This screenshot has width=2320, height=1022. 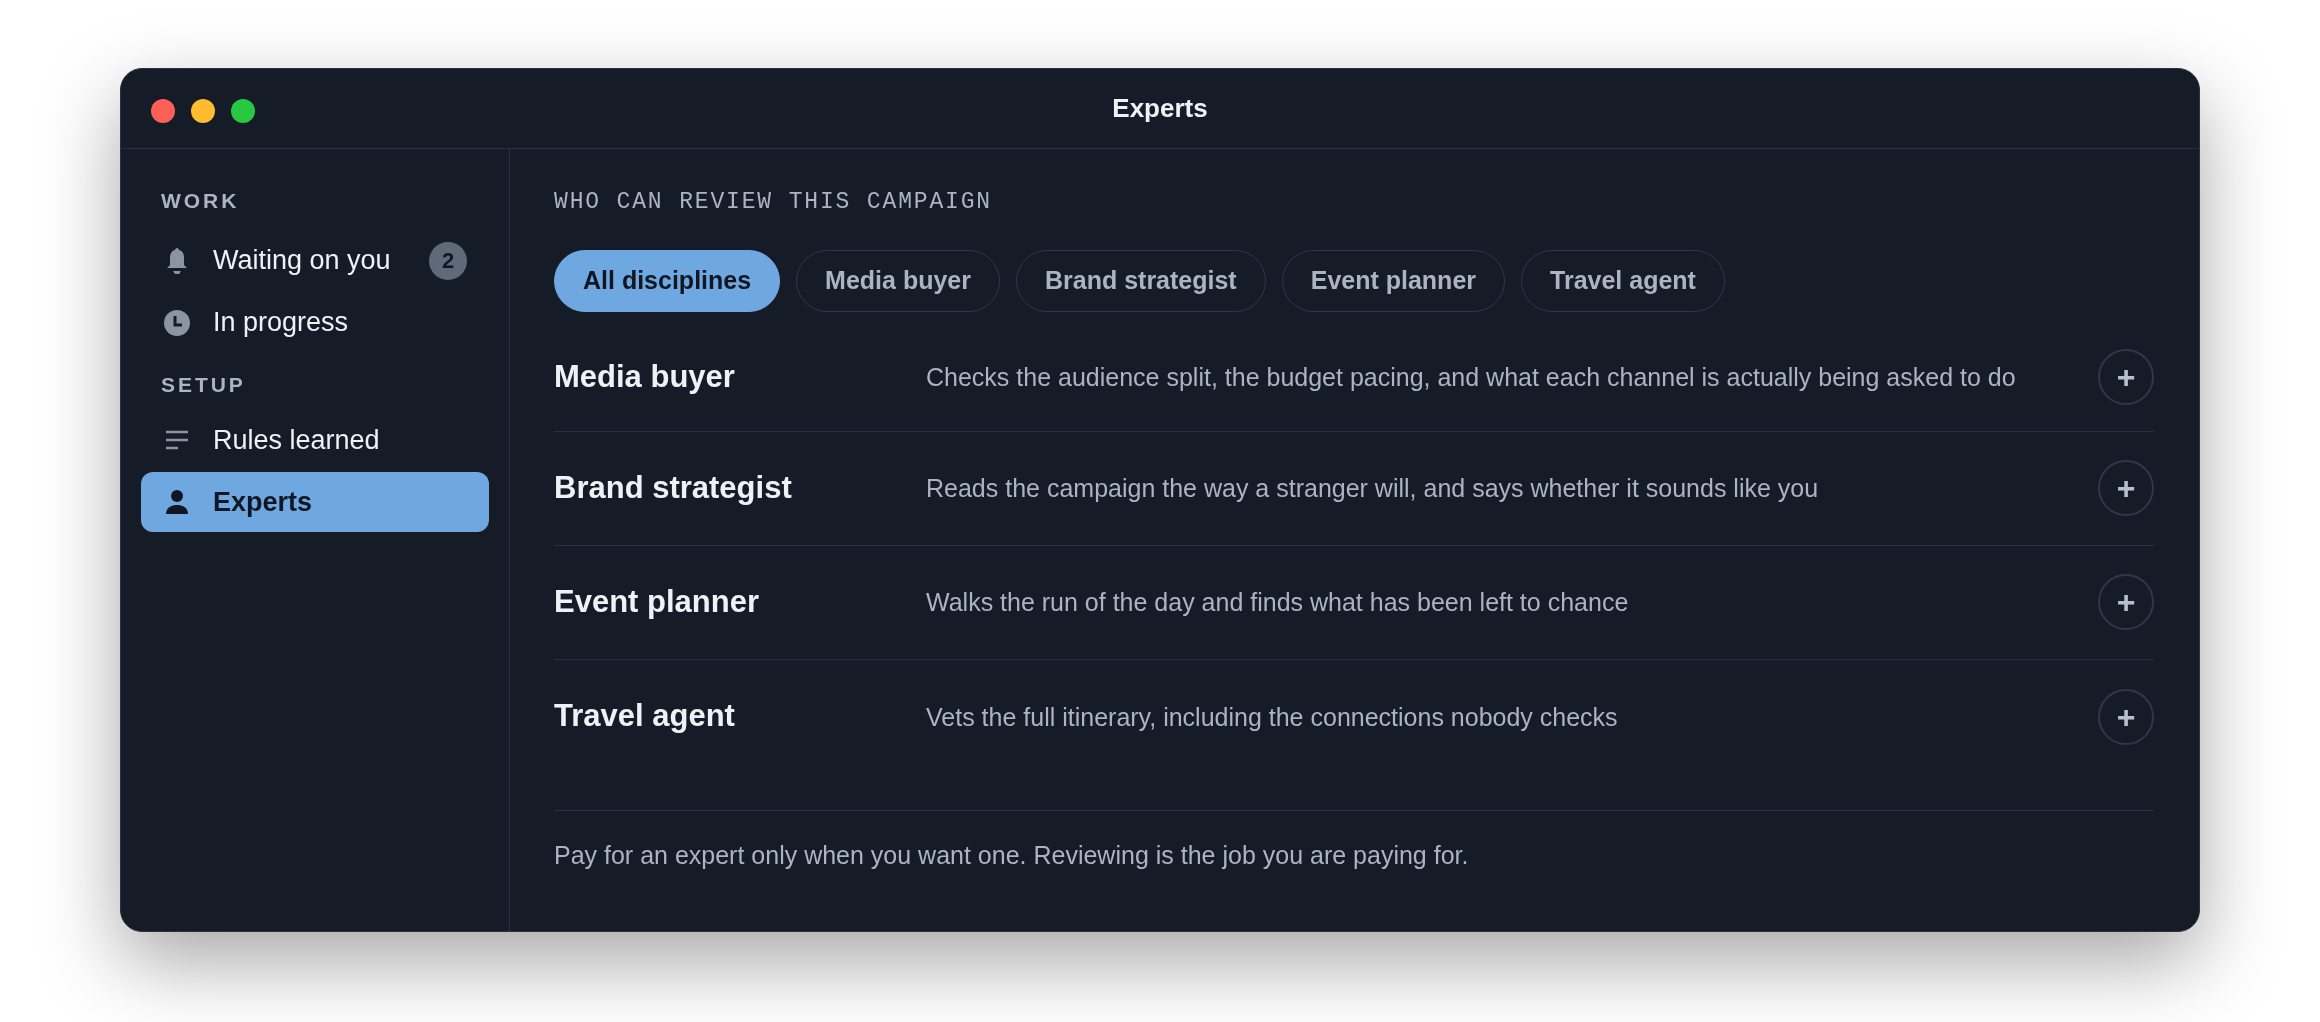 What do you see at coordinates (177, 260) in the screenshot?
I see `bell-icon` at bounding box center [177, 260].